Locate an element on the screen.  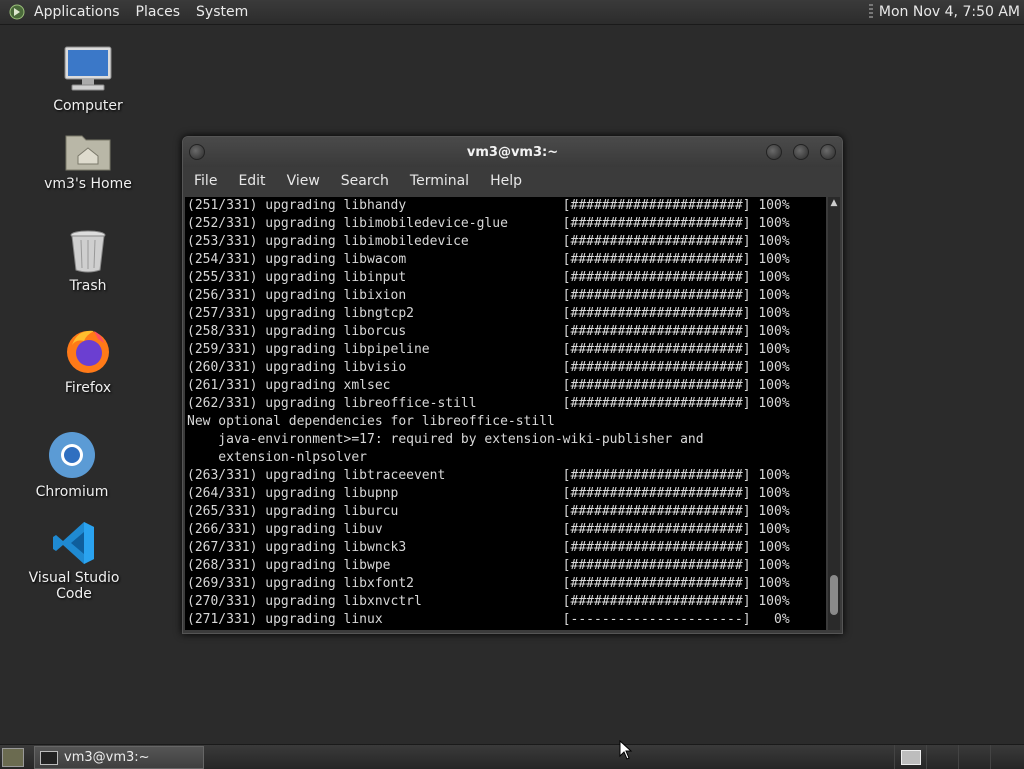
menu-edit: Edit is located at coordinates (251, 181).